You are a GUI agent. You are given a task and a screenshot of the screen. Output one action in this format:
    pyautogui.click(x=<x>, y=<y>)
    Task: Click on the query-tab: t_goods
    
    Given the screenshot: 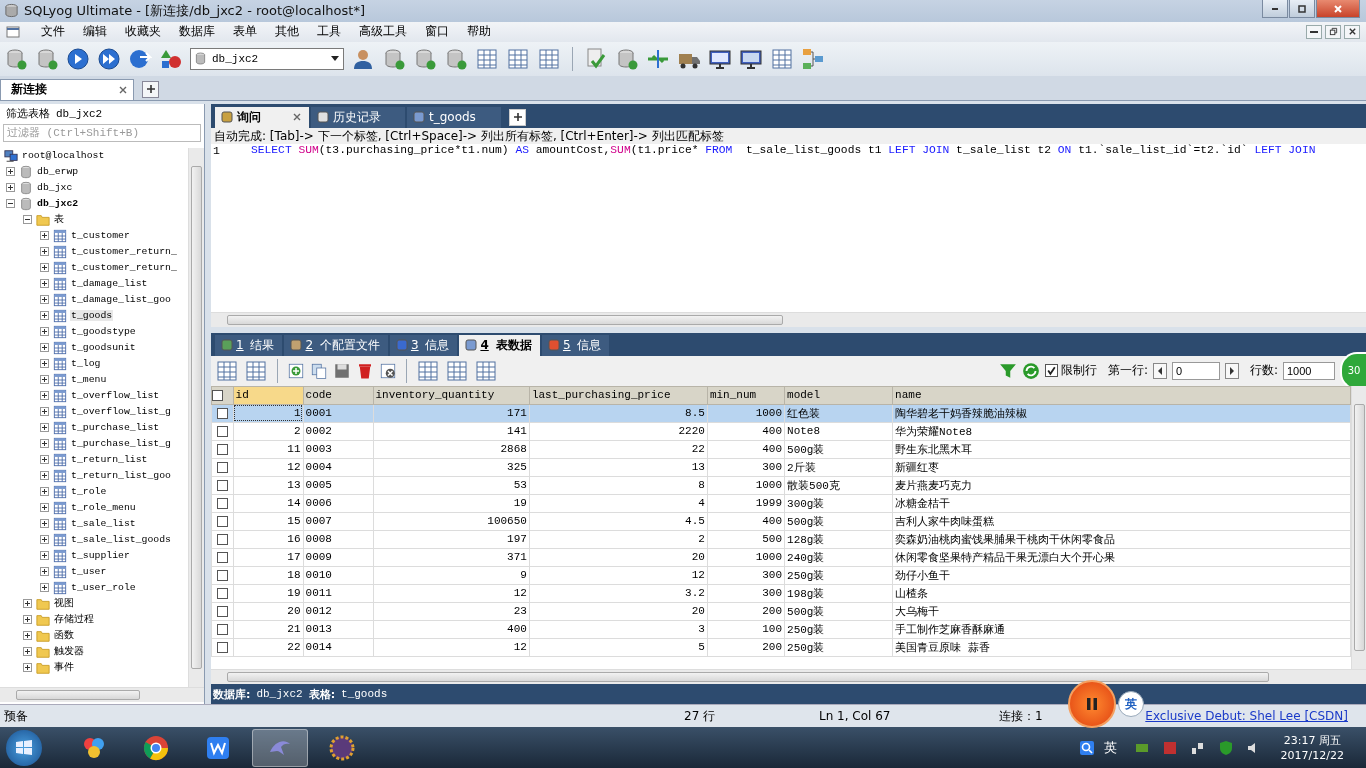 What is the action you would take?
    pyautogui.click(x=454, y=117)
    